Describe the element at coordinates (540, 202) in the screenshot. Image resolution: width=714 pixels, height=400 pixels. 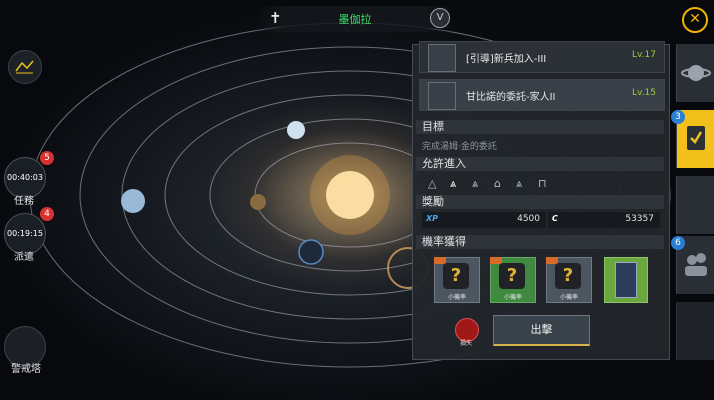
I see `reward-title: 獎勵` at that location.